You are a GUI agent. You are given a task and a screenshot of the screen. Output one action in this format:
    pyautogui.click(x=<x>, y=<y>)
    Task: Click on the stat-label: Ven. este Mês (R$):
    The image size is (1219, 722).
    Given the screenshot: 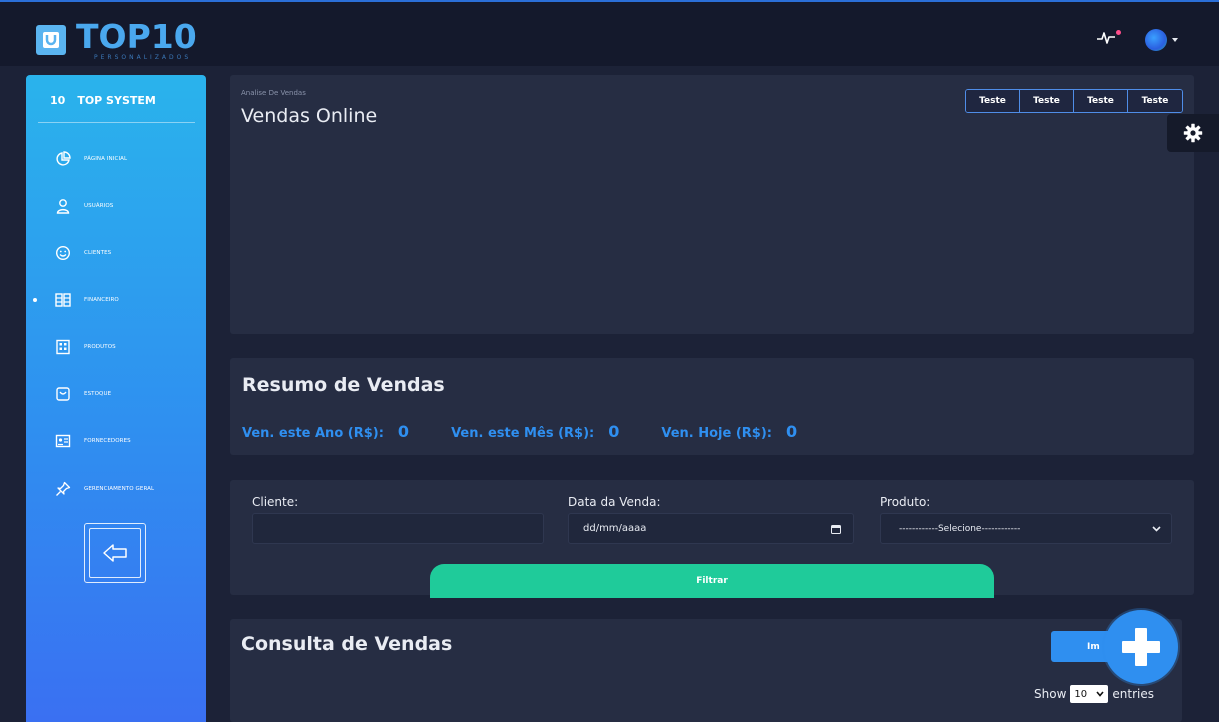 What is the action you would take?
    pyautogui.click(x=523, y=433)
    